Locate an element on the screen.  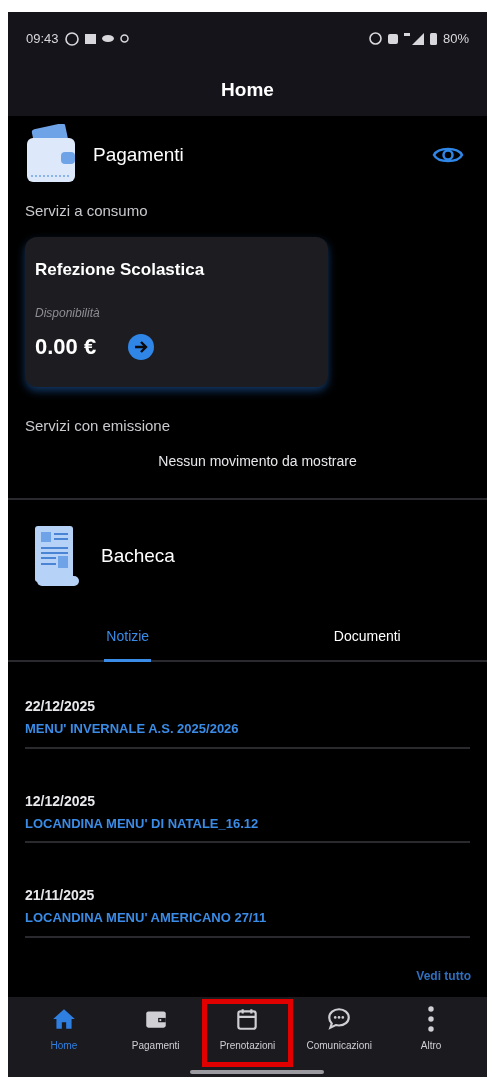
tab: Documenti is located at coordinates (367, 643).